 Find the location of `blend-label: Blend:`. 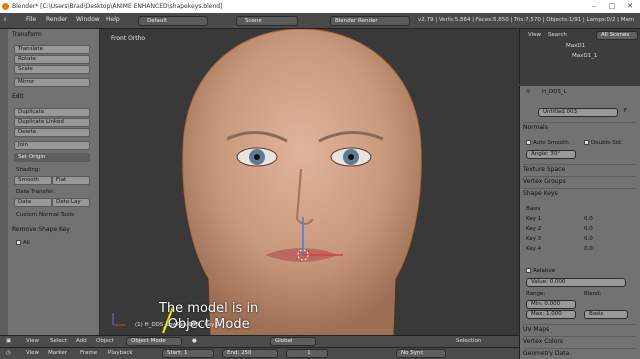

blend-label: Blend: is located at coordinates (593, 294).